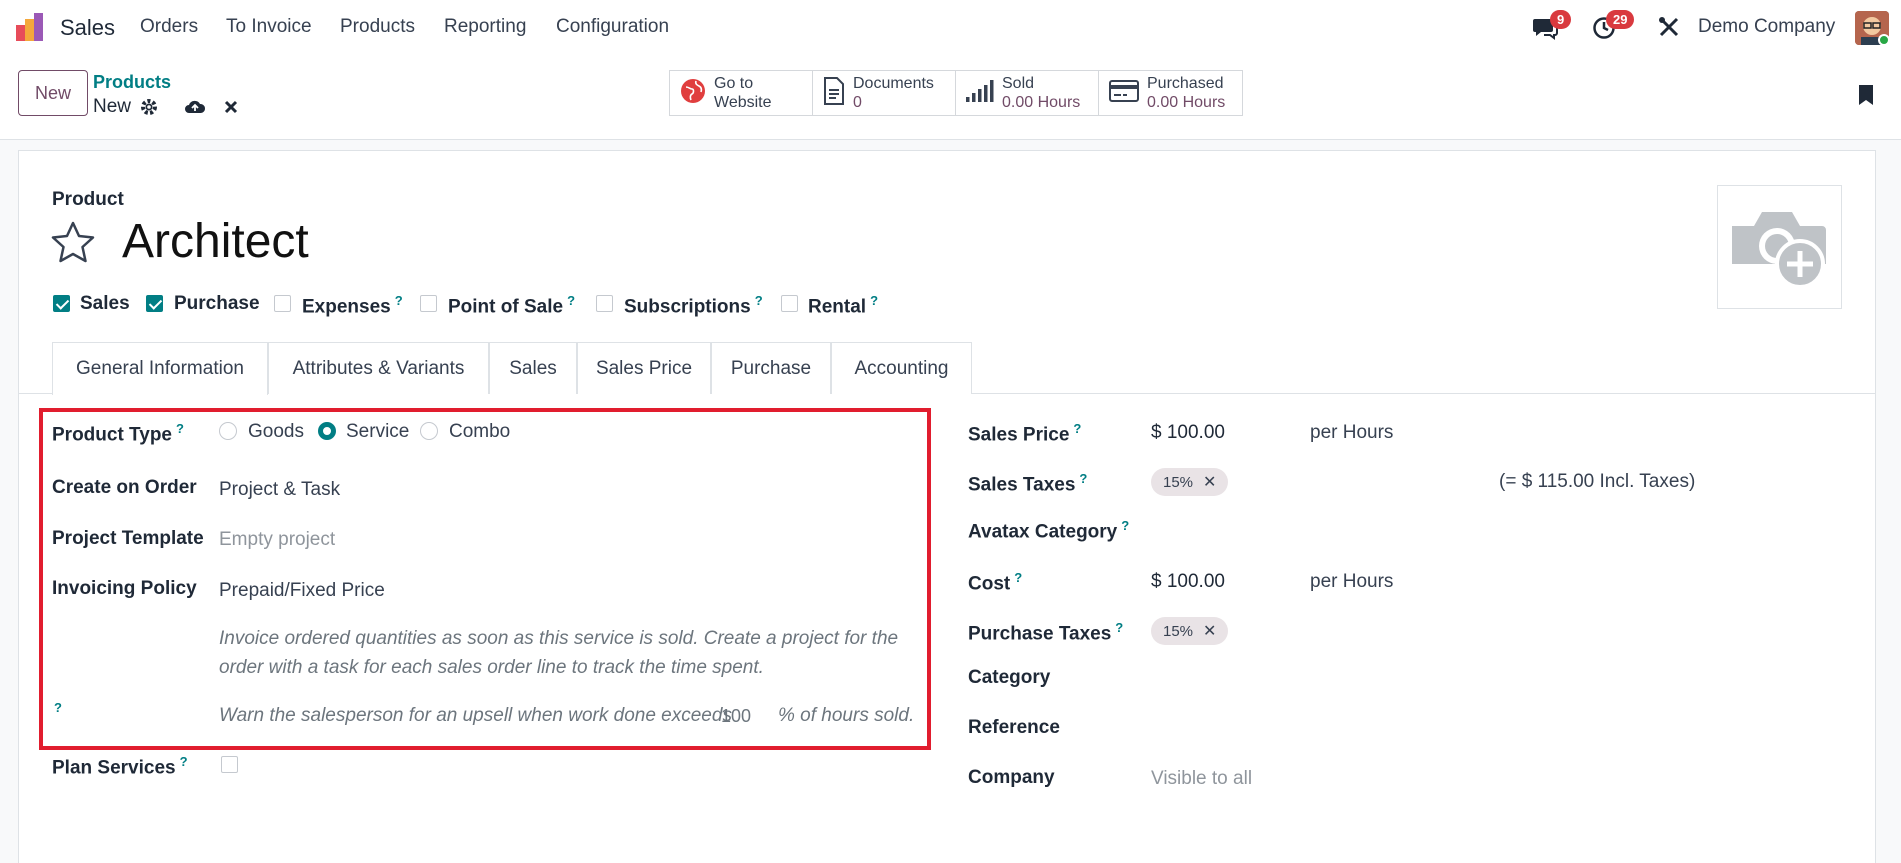 Image resolution: width=1901 pixels, height=863 pixels. I want to click on rental-option: Rental?, so click(843, 305).